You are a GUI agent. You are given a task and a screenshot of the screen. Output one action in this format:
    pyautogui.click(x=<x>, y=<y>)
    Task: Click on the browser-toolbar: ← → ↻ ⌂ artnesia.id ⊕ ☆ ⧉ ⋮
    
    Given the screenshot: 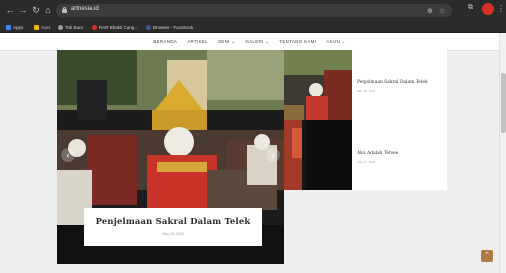 What is the action you would take?
    pyautogui.click(x=253, y=10)
    